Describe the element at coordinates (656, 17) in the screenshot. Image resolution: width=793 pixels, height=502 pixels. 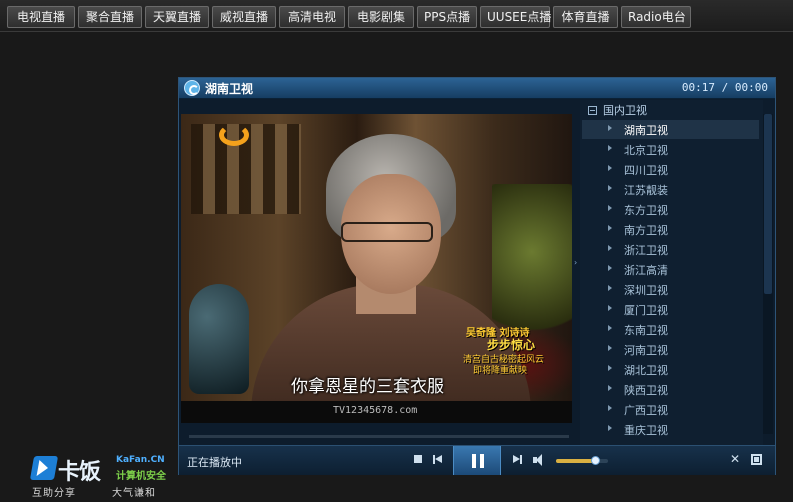
I see `tab-radio: Radio电台` at that location.